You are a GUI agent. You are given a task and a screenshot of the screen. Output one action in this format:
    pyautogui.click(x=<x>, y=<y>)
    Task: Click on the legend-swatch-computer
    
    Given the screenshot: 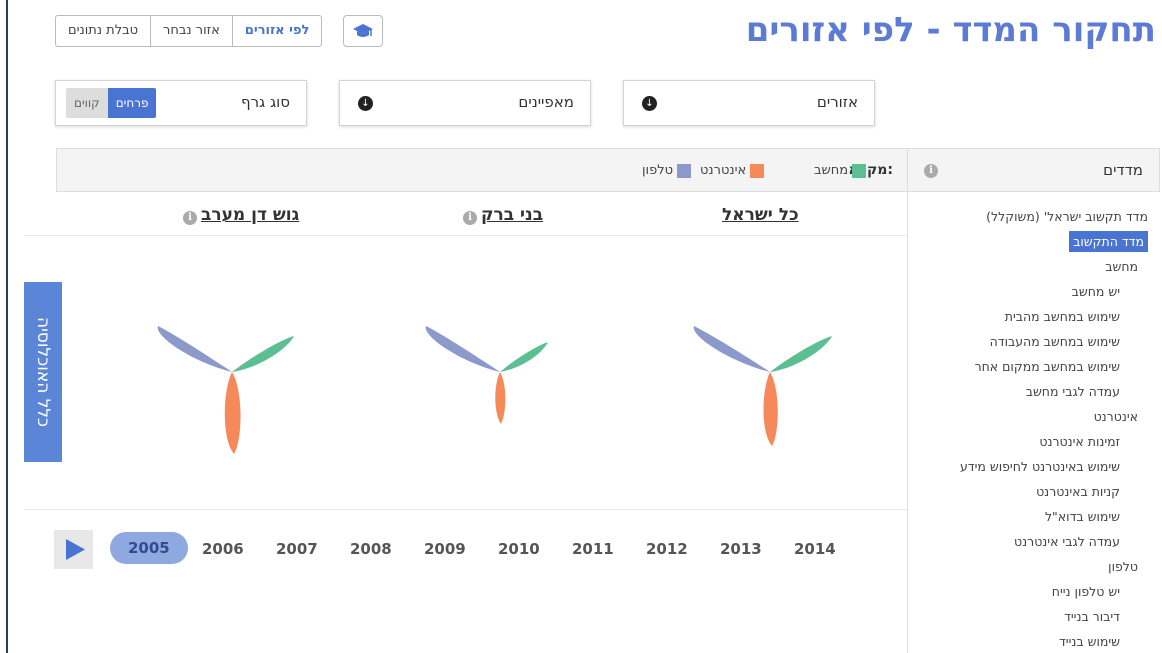 What is the action you would take?
    pyautogui.click(x=859, y=170)
    